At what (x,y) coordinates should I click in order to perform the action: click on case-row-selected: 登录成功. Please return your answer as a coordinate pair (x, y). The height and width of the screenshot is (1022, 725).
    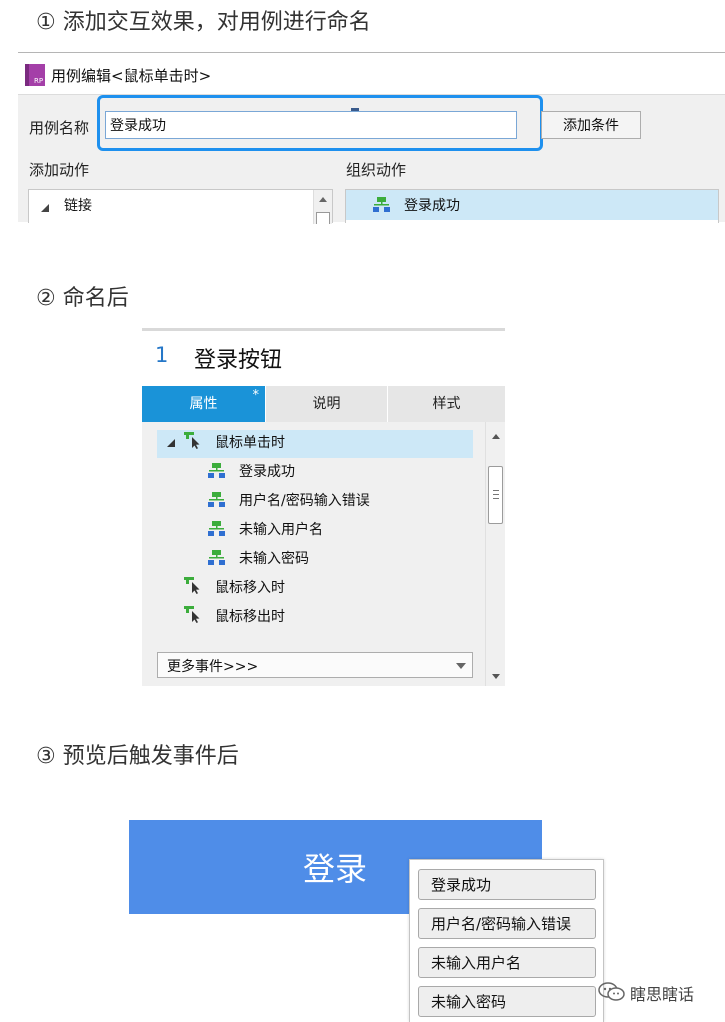
    Looking at the image, I should click on (532, 205).